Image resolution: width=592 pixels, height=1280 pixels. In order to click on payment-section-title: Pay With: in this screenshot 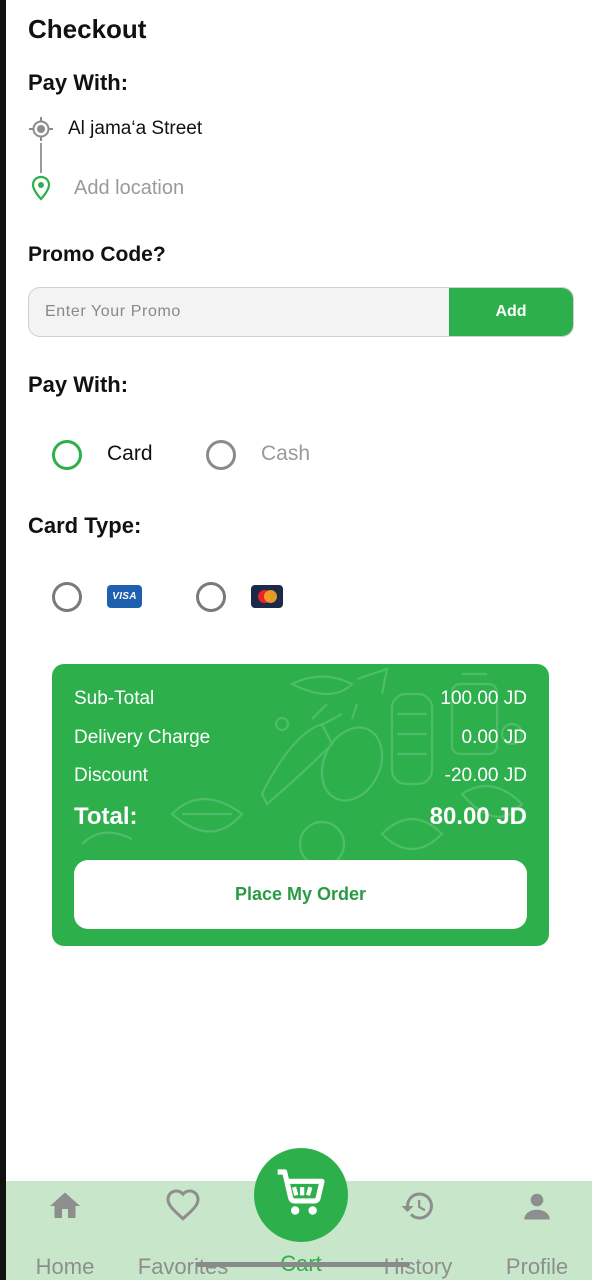, I will do `click(78, 384)`.